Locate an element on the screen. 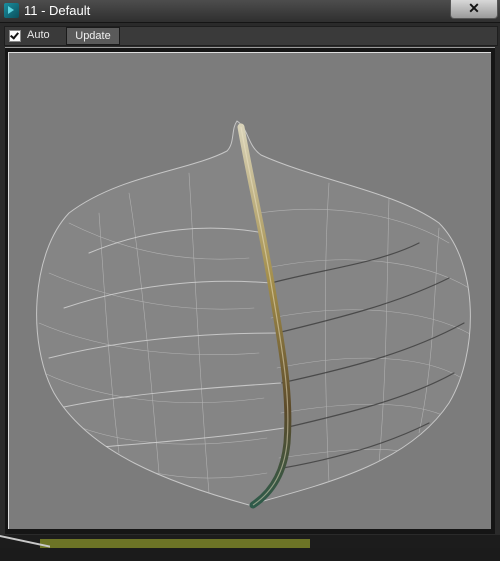 The width and height of the screenshot is (500, 561). title-bar: 11 - Default ✕ is located at coordinates (250, 11).